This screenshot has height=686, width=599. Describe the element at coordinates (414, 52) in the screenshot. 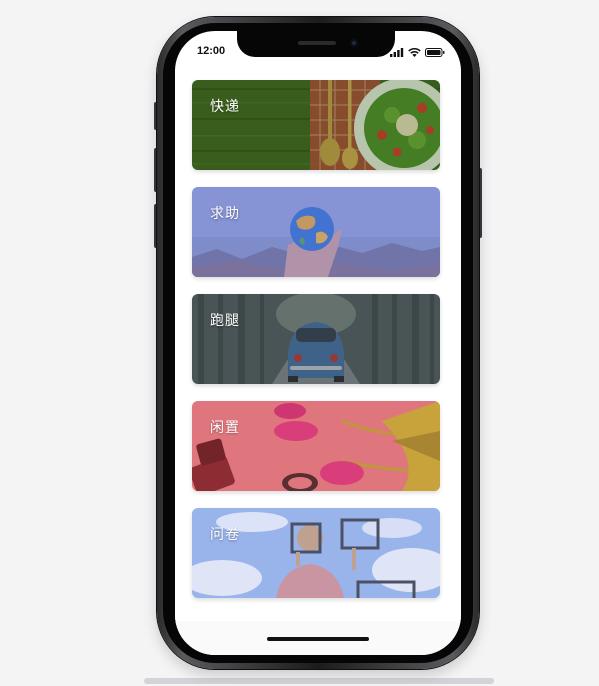

I see `wifi-icon` at that location.